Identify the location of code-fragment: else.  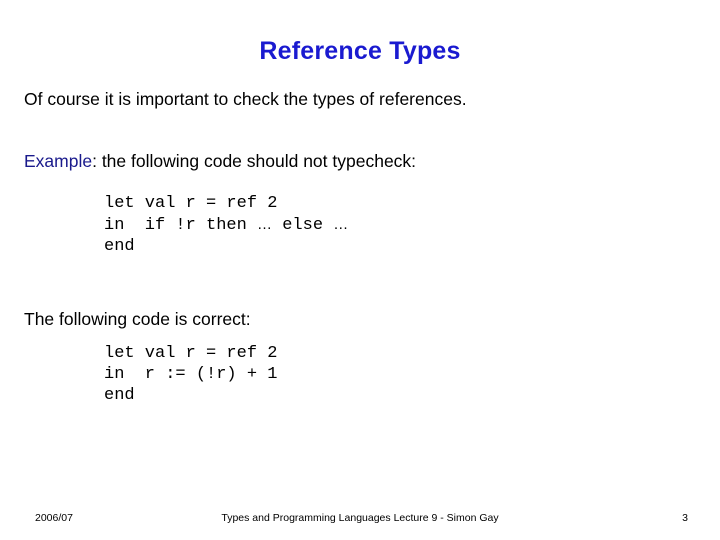
(303, 225).